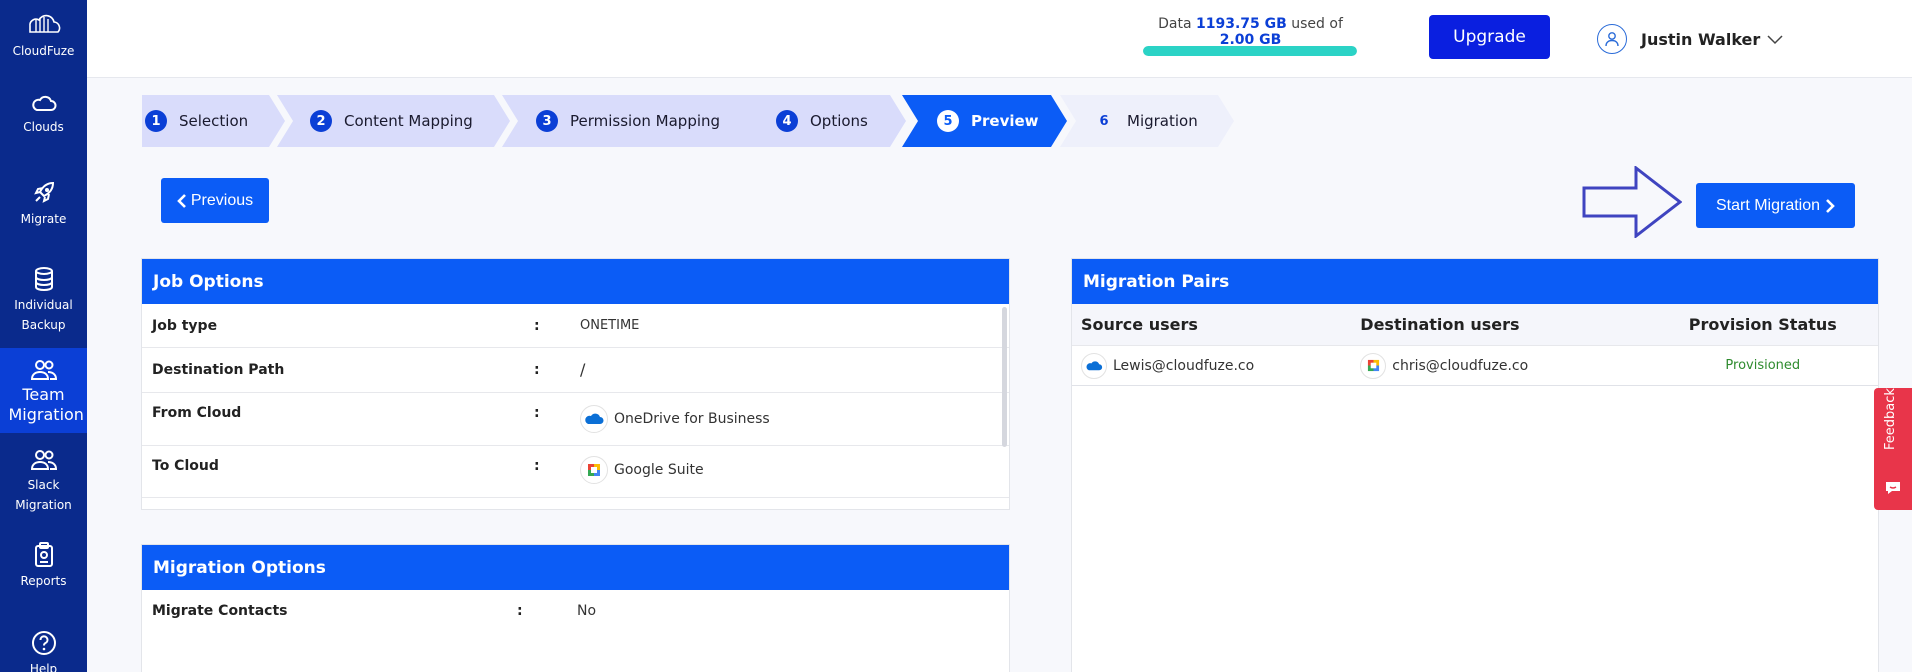  I want to click on column-header-destination: Destination users, so click(1440, 324).